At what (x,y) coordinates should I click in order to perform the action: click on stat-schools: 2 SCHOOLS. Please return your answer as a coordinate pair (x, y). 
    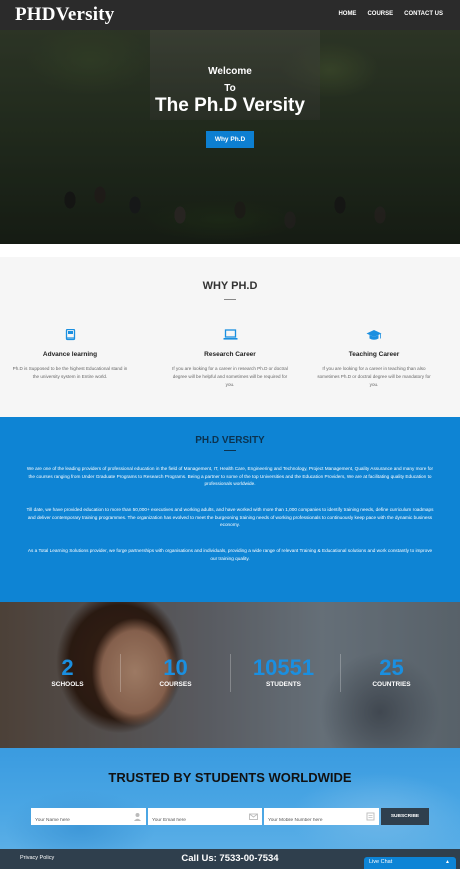
    Looking at the image, I should click on (67, 672).